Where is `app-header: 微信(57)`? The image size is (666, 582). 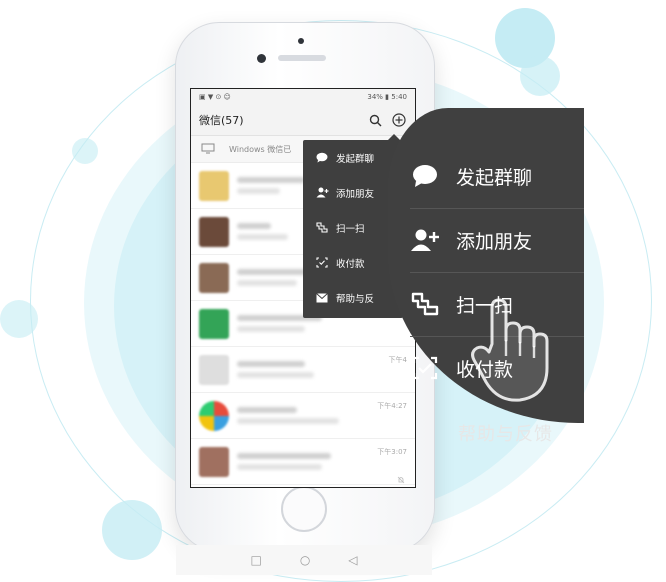 app-header: 微信(57) is located at coordinates (303, 120).